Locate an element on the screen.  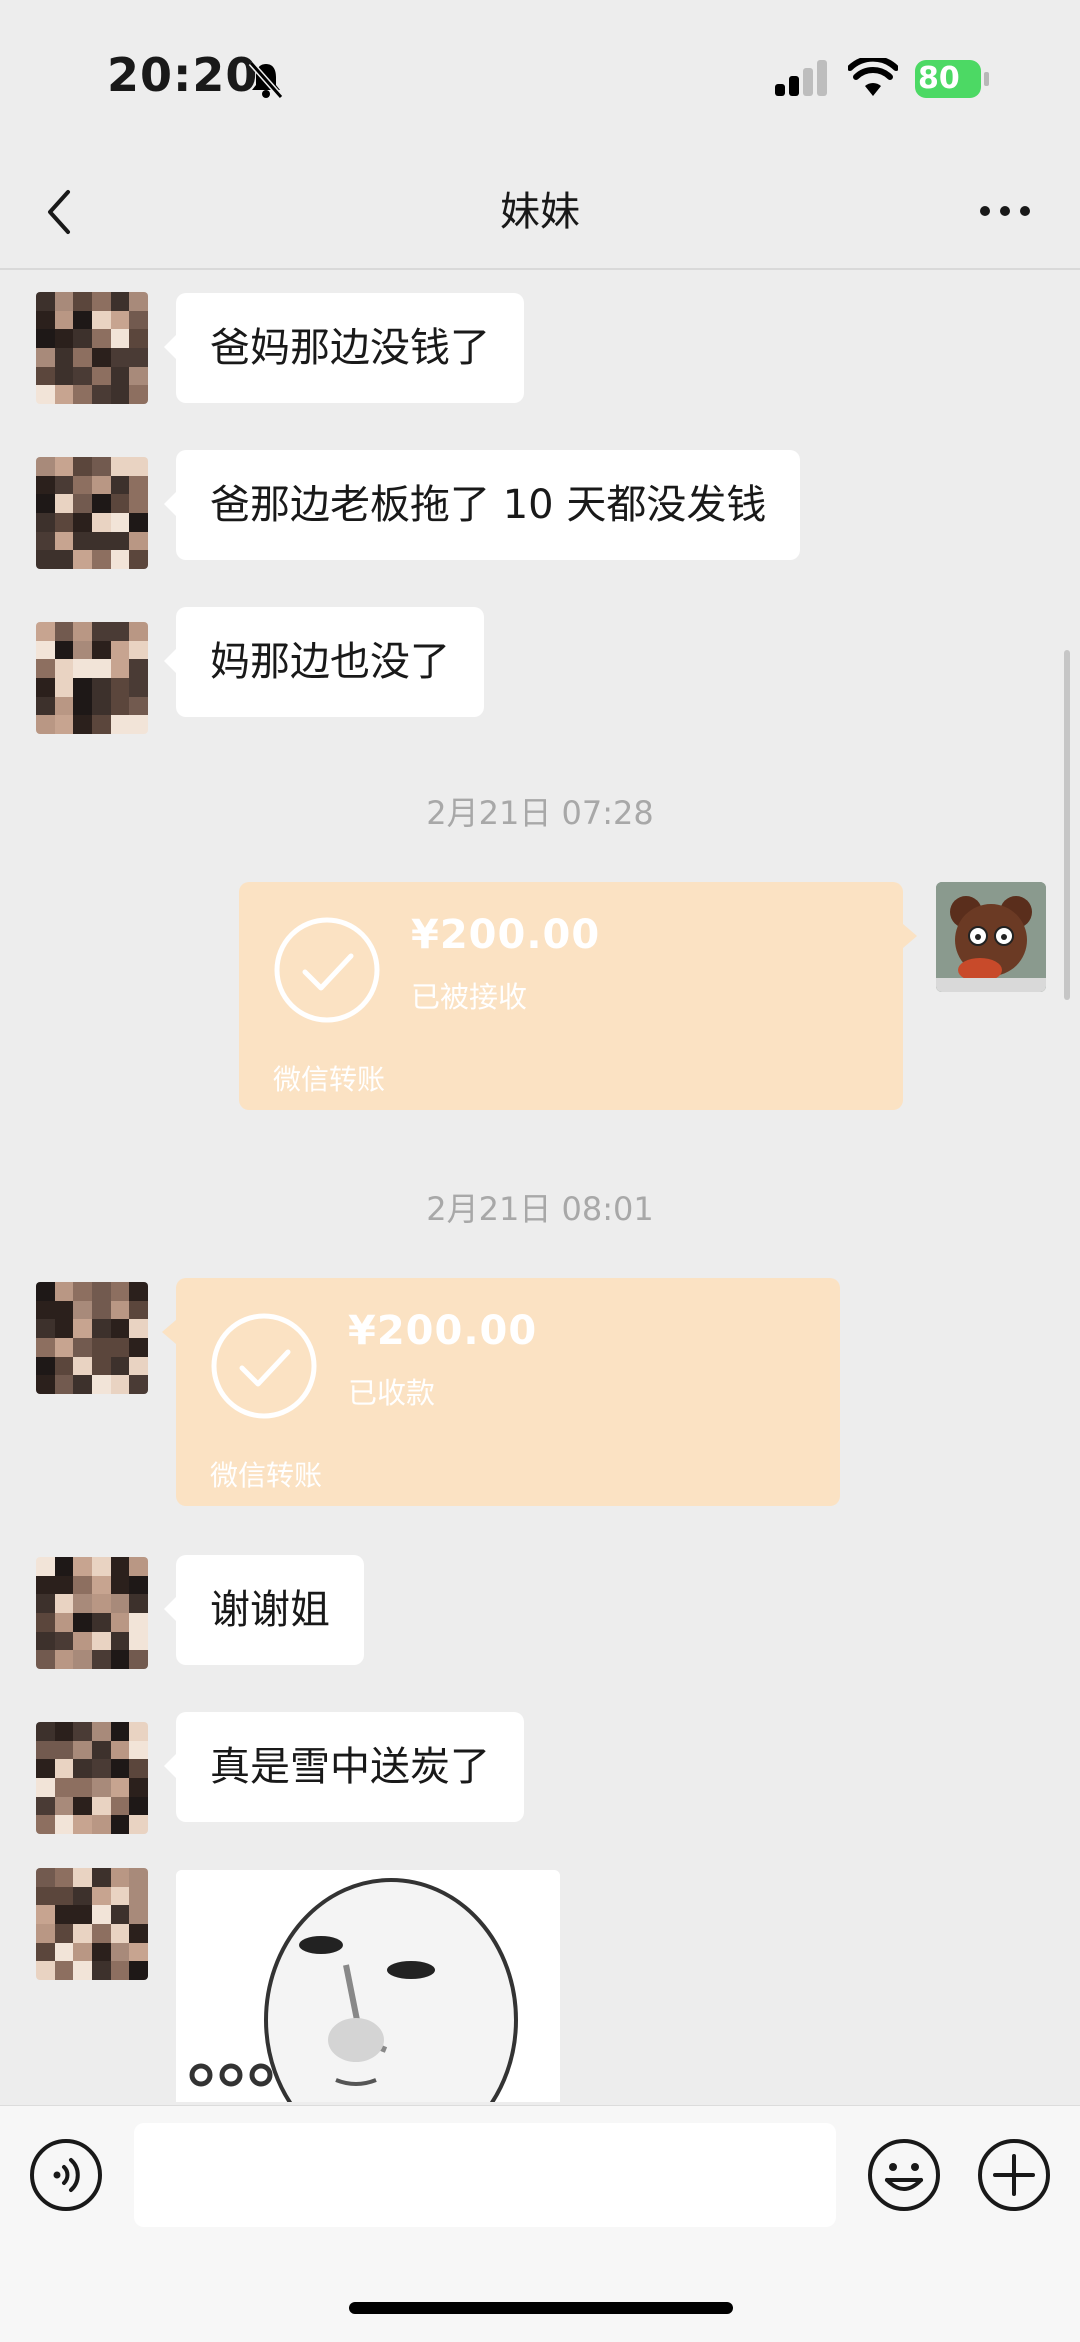
sticker-image is located at coordinates (368, 1986).